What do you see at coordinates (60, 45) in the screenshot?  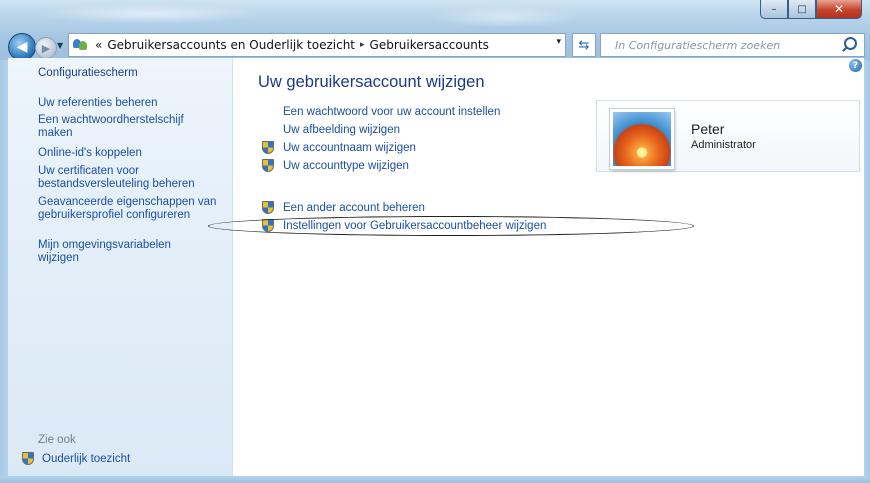 I see `recent-pages-dropdown: ▼` at bounding box center [60, 45].